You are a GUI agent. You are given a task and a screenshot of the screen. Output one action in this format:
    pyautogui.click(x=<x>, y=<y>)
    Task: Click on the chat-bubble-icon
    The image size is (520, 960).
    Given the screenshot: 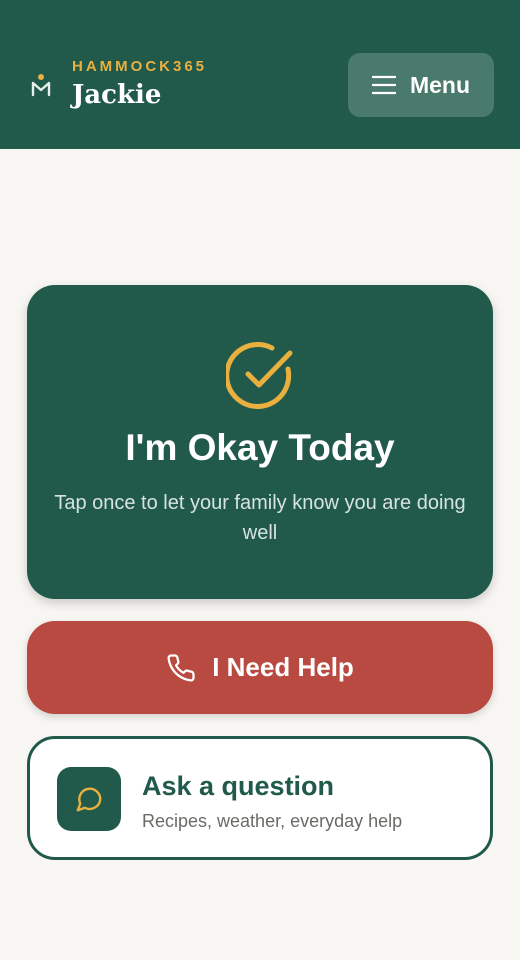 What is the action you would take?
    pyautogui.click(x=89, y=799)
    